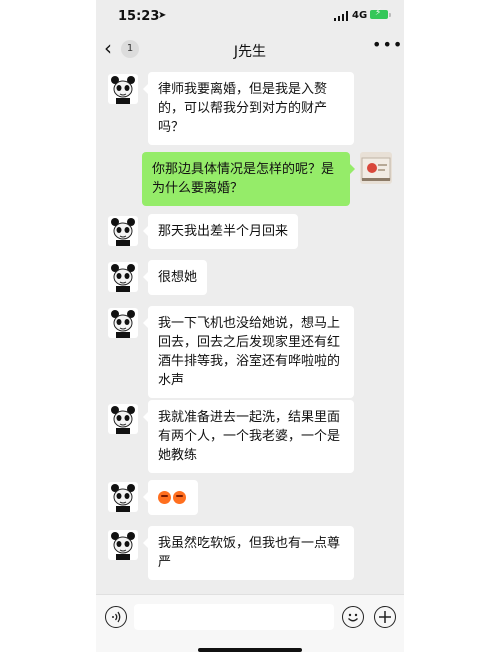 This screenshot has height=652, width=500. I want to click on chat-title: J先生, so click(250, 52).